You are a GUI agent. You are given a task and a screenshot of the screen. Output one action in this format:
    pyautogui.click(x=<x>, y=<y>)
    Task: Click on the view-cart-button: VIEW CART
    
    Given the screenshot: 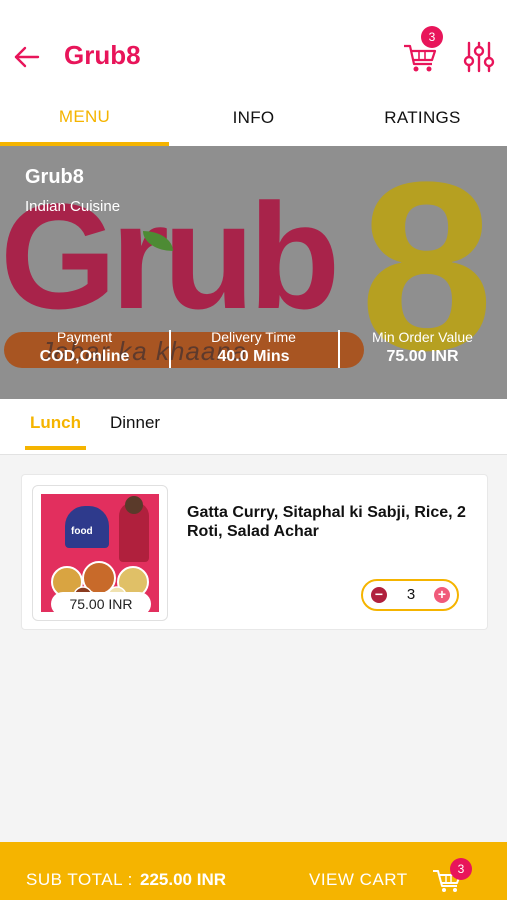 What is the action you would take?
    pyautogui.click(x=358, y=880)
    